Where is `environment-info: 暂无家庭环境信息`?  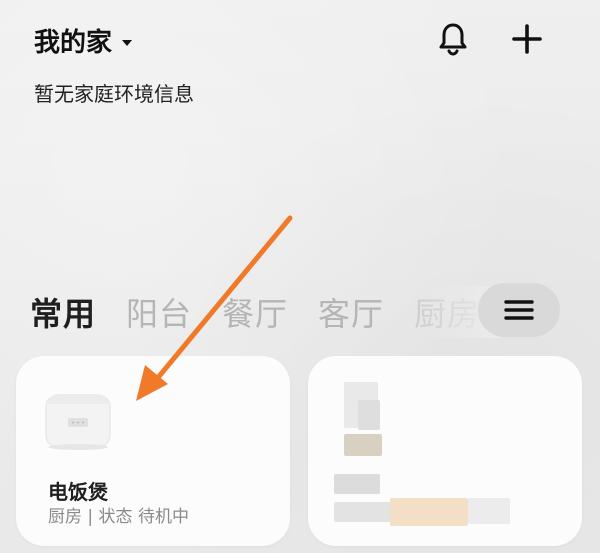 environment-info: 暂无家庭环境信息 is located at coordinates (114, 94).